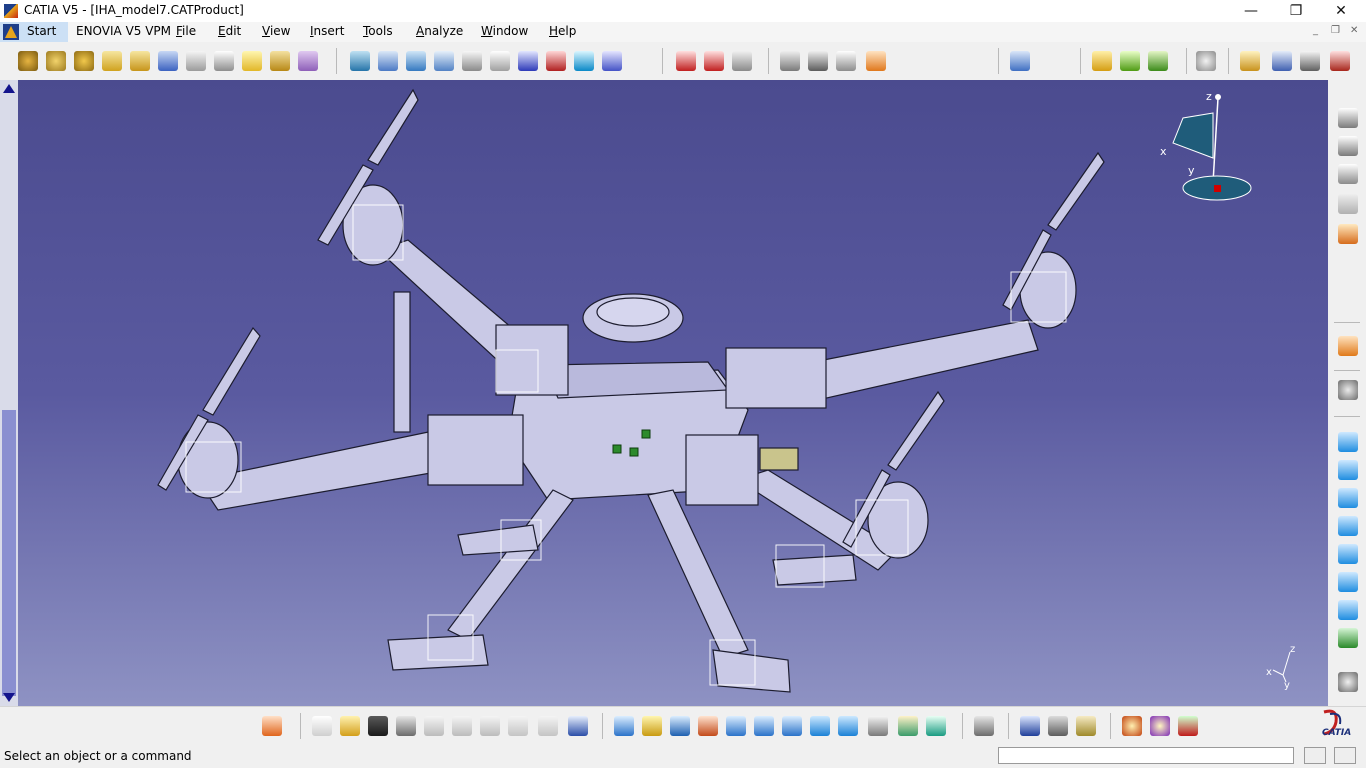 Image resolution: width=1366 pixels, height=768 pixels. What do you see at coordinates (500, 61) in the screenshot?
I see `update-icon` at bounding box center [500, 61].